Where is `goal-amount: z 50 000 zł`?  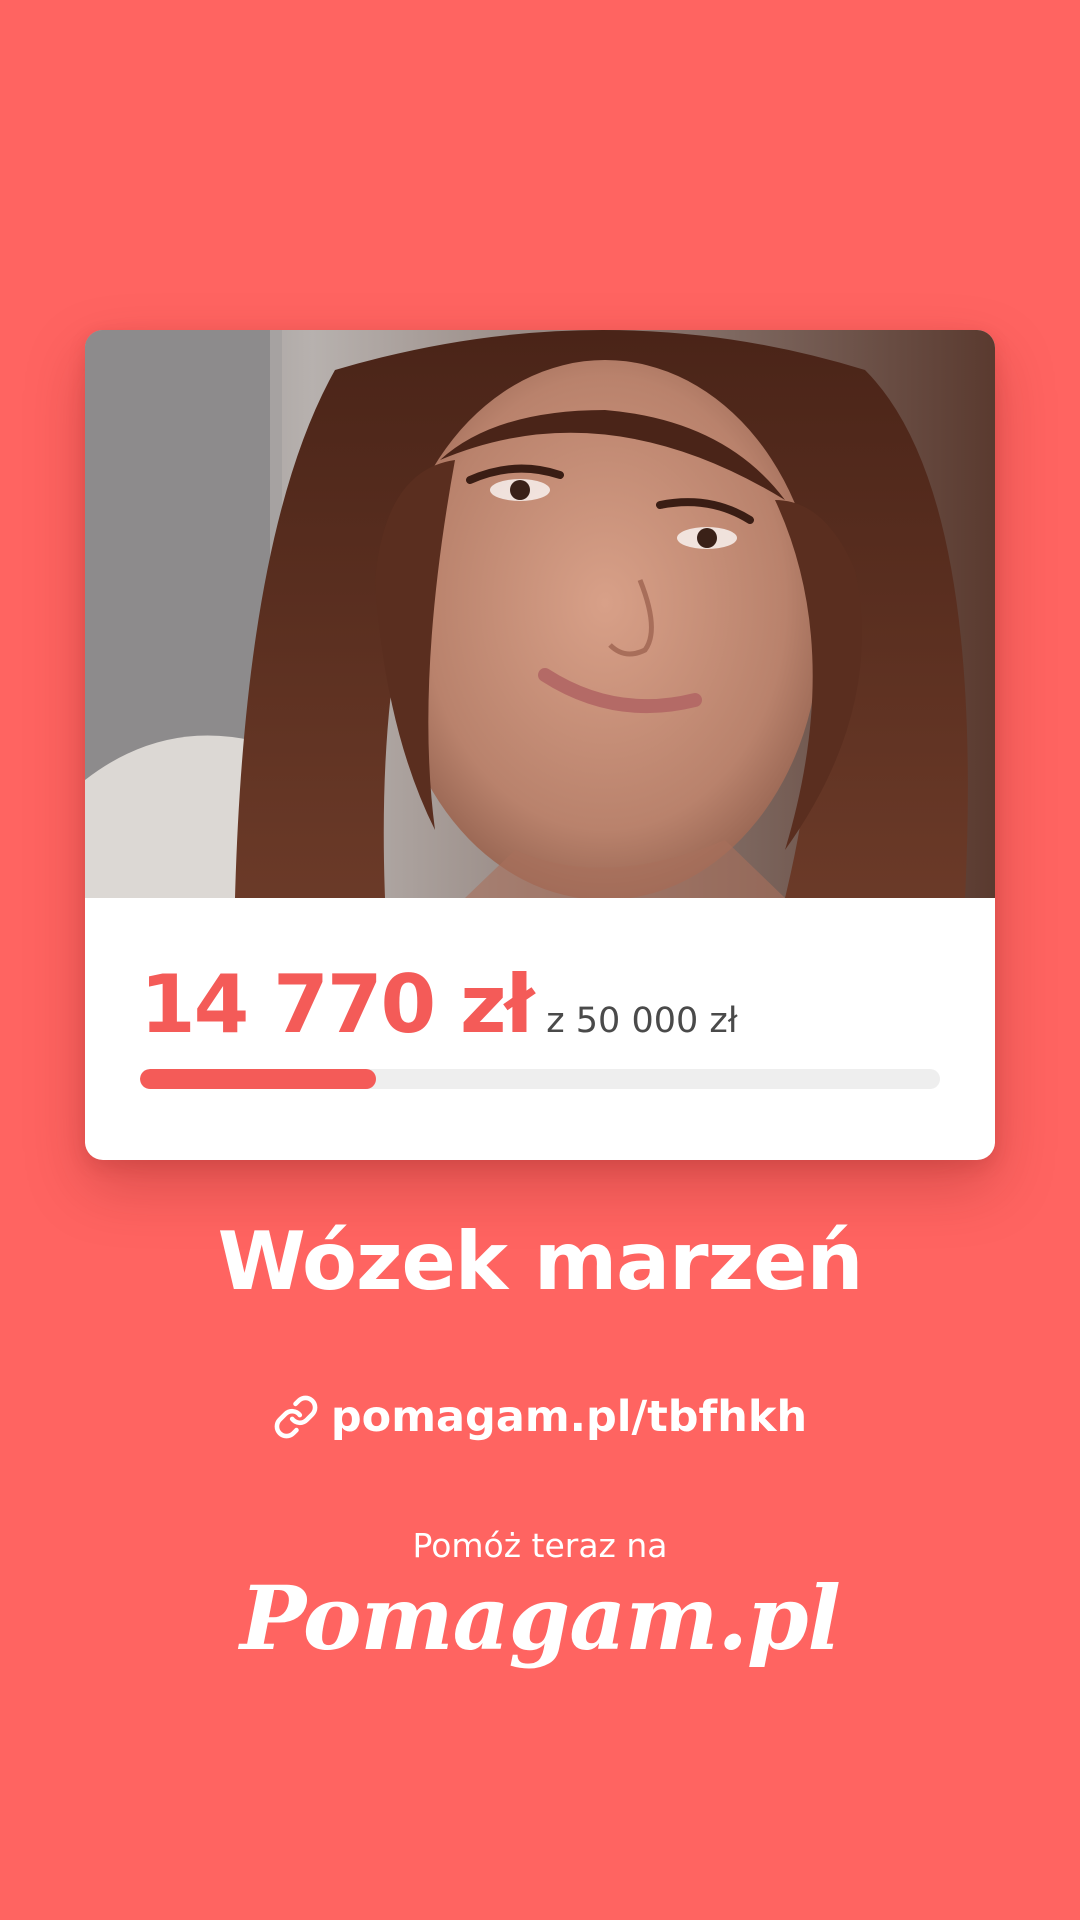 goal-amount: z 50 000 zł is located at coordinates (642, 1021).